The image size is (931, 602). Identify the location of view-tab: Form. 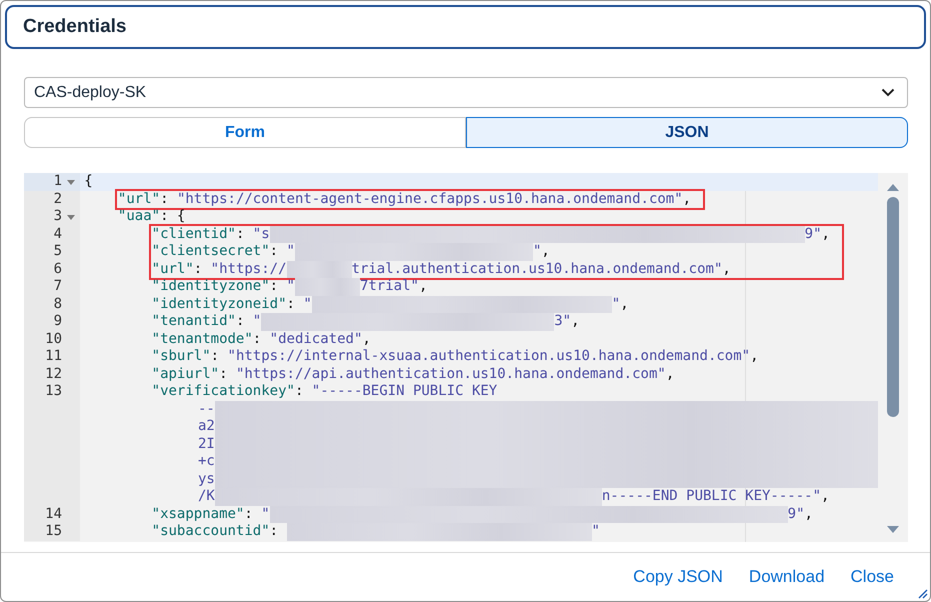
(245, 132).